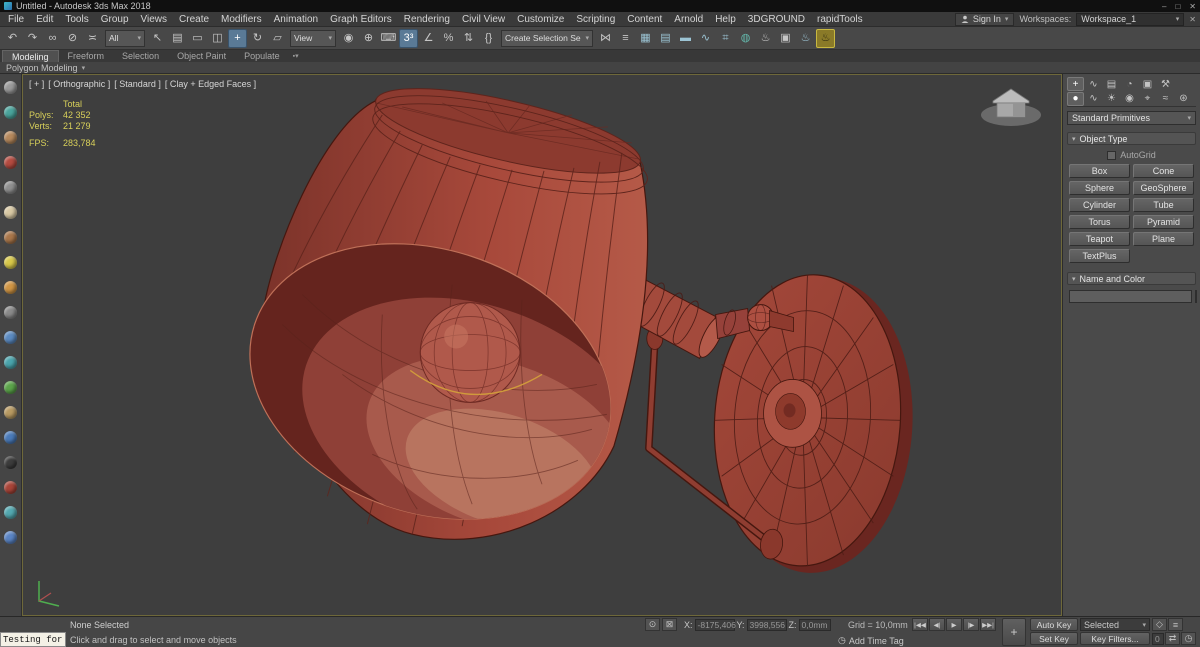 The height and width of the screenshot is (647, 1200). I want to click on key-selection-dropdown: Selected ▾, so click(1115, 624).